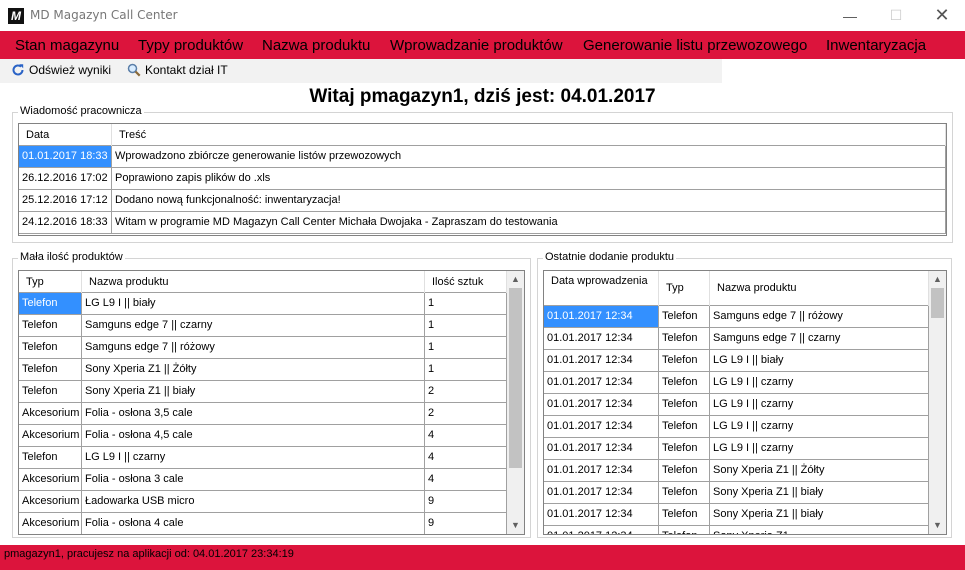  Describe the element at coordinates (65, 200) in the screenshot. I see `table-cell: 25.12.2016 17:12` at that location.